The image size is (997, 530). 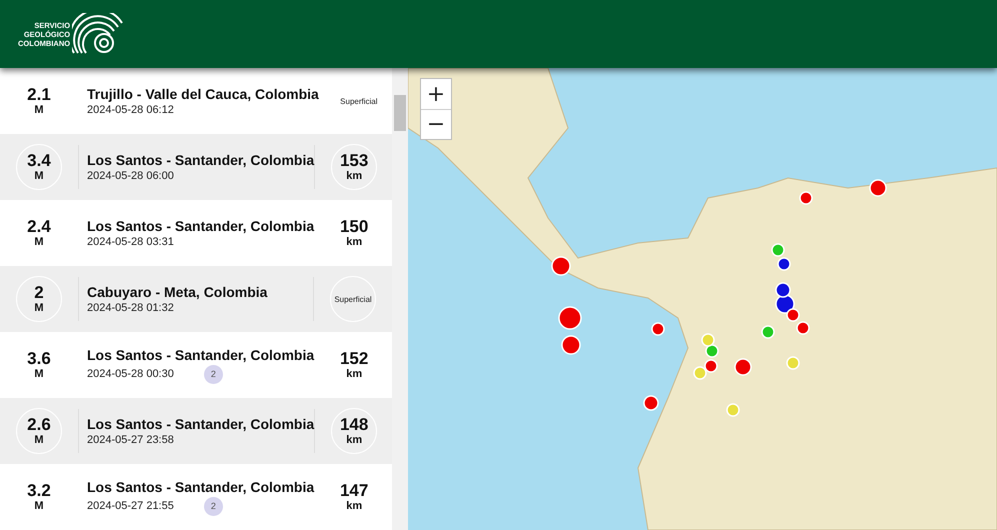 I want to click on magnitude-value: 2.4, so click(x=39, y=227).